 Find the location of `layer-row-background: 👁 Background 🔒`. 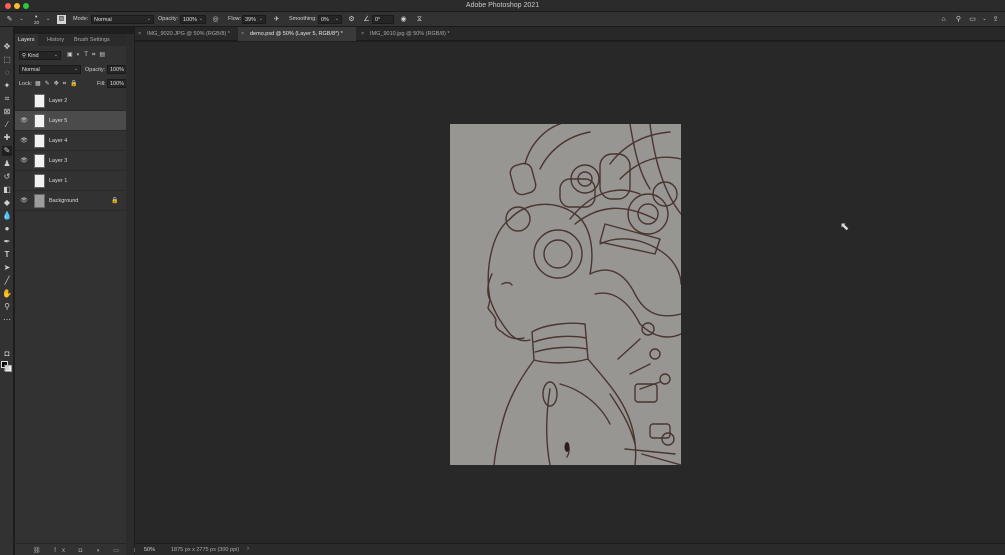

layer-row-background: 👁 Background 🔒 is located at coordinates (70, 201).